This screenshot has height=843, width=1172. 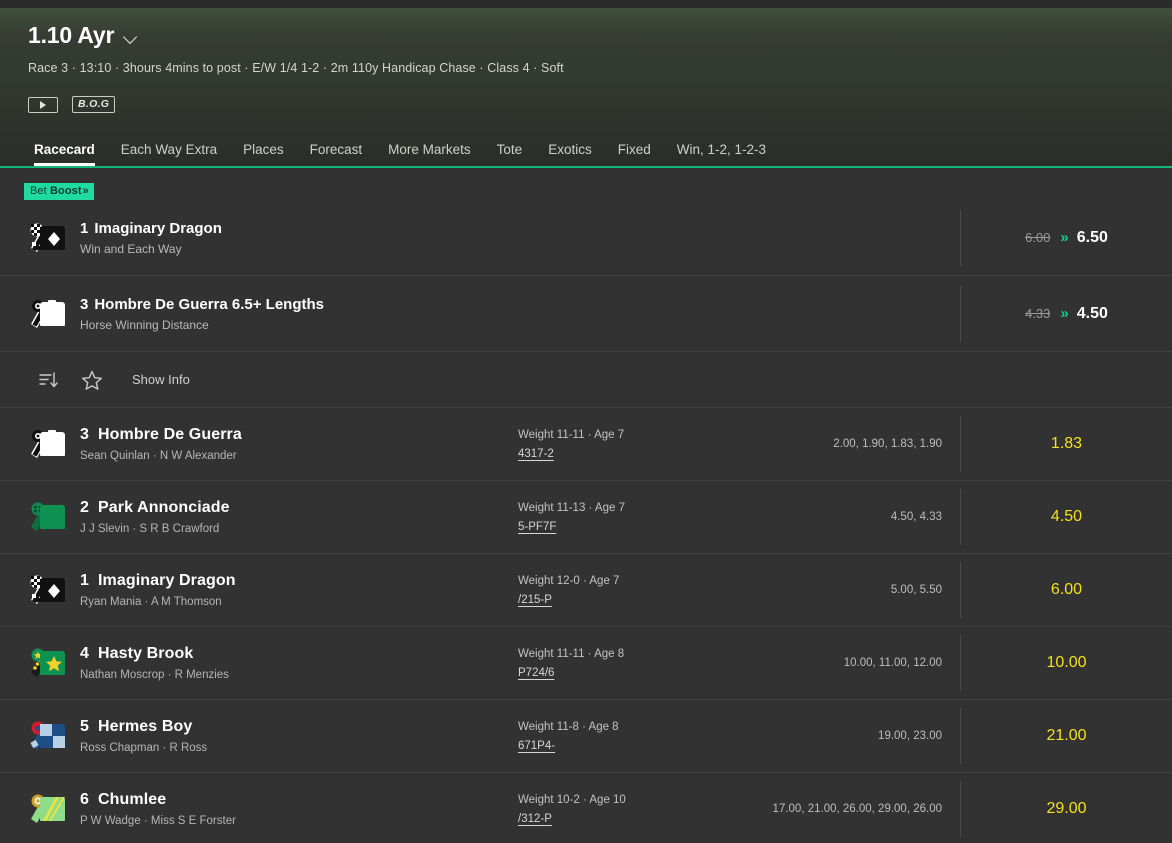 What do you see at coordinates (609, 517) in the screenshot?
I see `runner-details: Weight 11-13 · Age 7 5-PF7F` at bounding box center [609, 517].